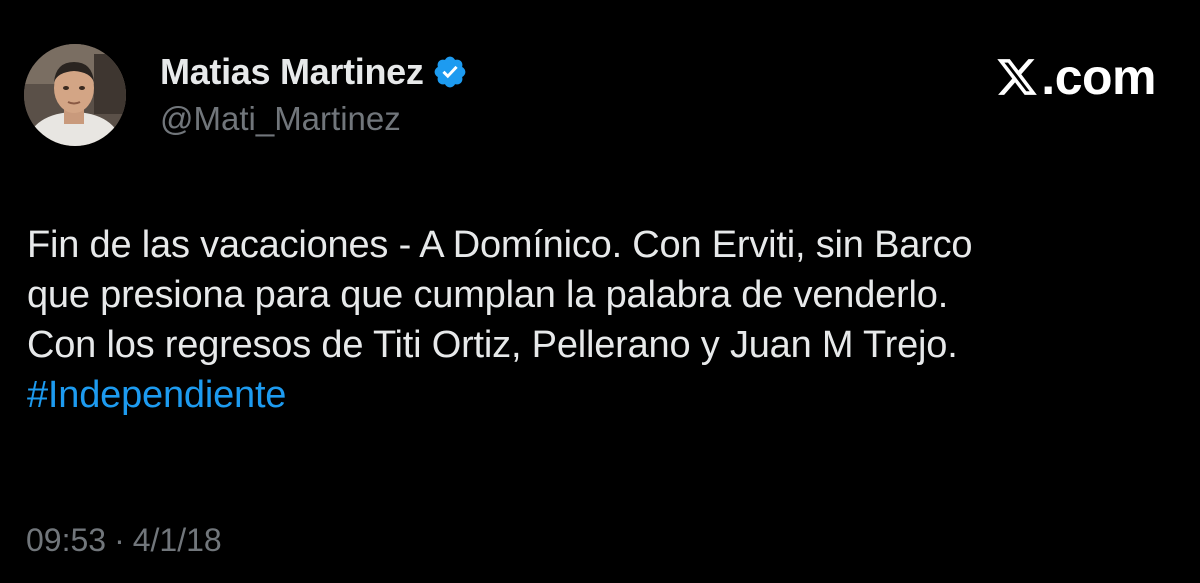  I want to click on avatar, so click(75, 95).